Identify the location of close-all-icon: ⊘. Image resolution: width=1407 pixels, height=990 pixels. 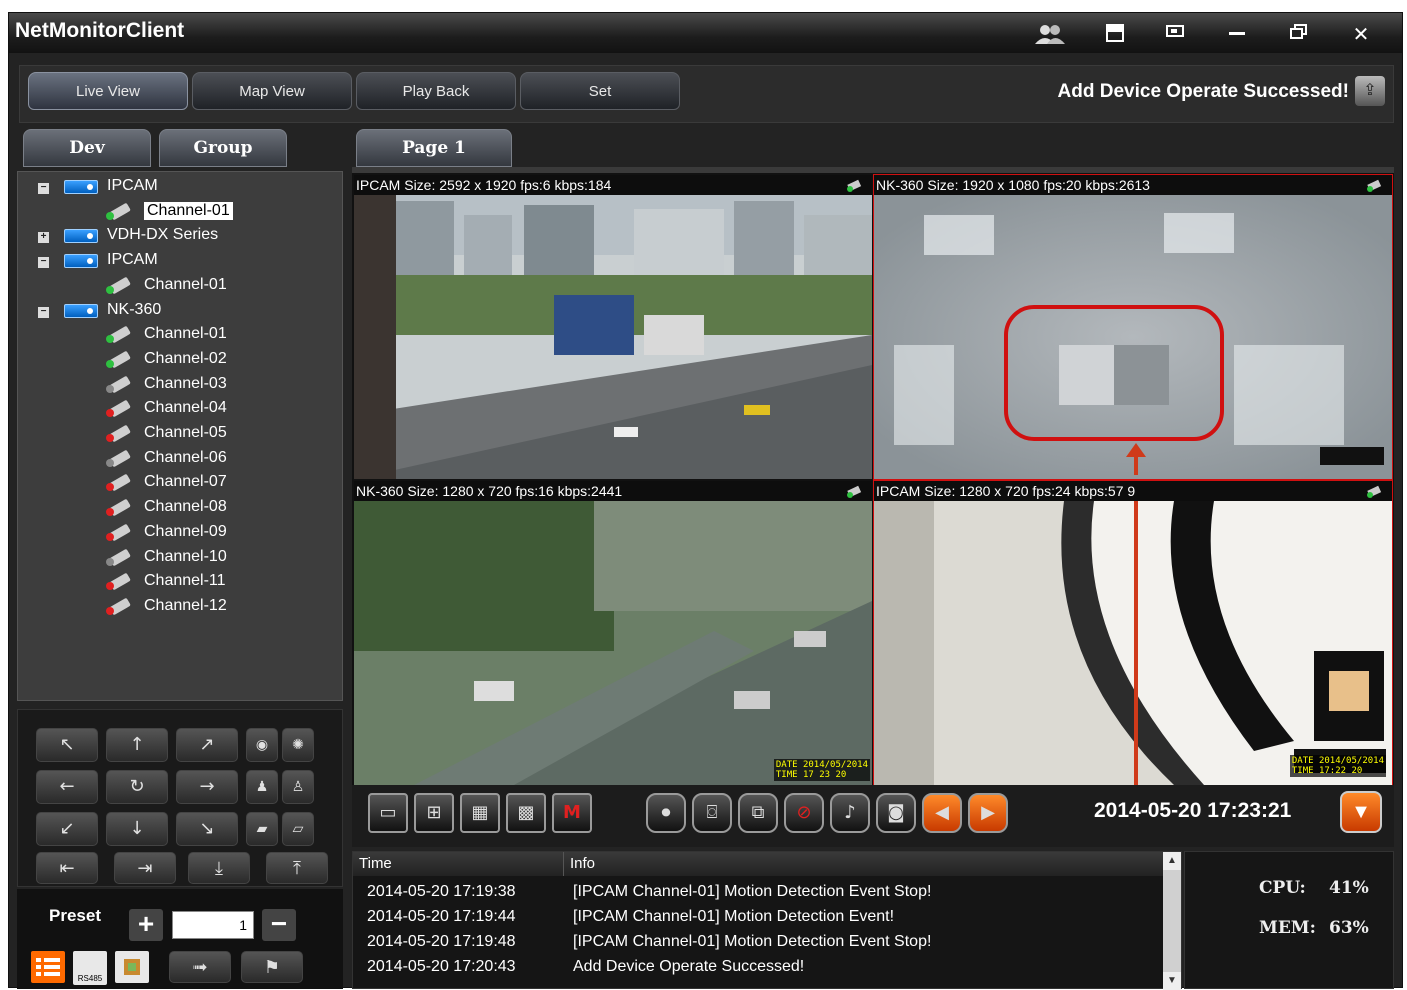
(804, 813).